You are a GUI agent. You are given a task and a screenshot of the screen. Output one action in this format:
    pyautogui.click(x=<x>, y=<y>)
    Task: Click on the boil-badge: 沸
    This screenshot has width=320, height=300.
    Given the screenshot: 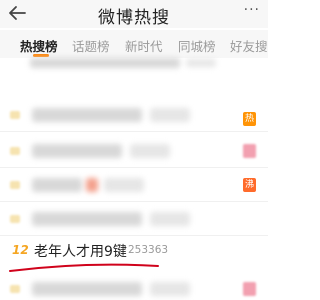 What is the action you would take?
    pyautogui.click(x=249, y=185)
    